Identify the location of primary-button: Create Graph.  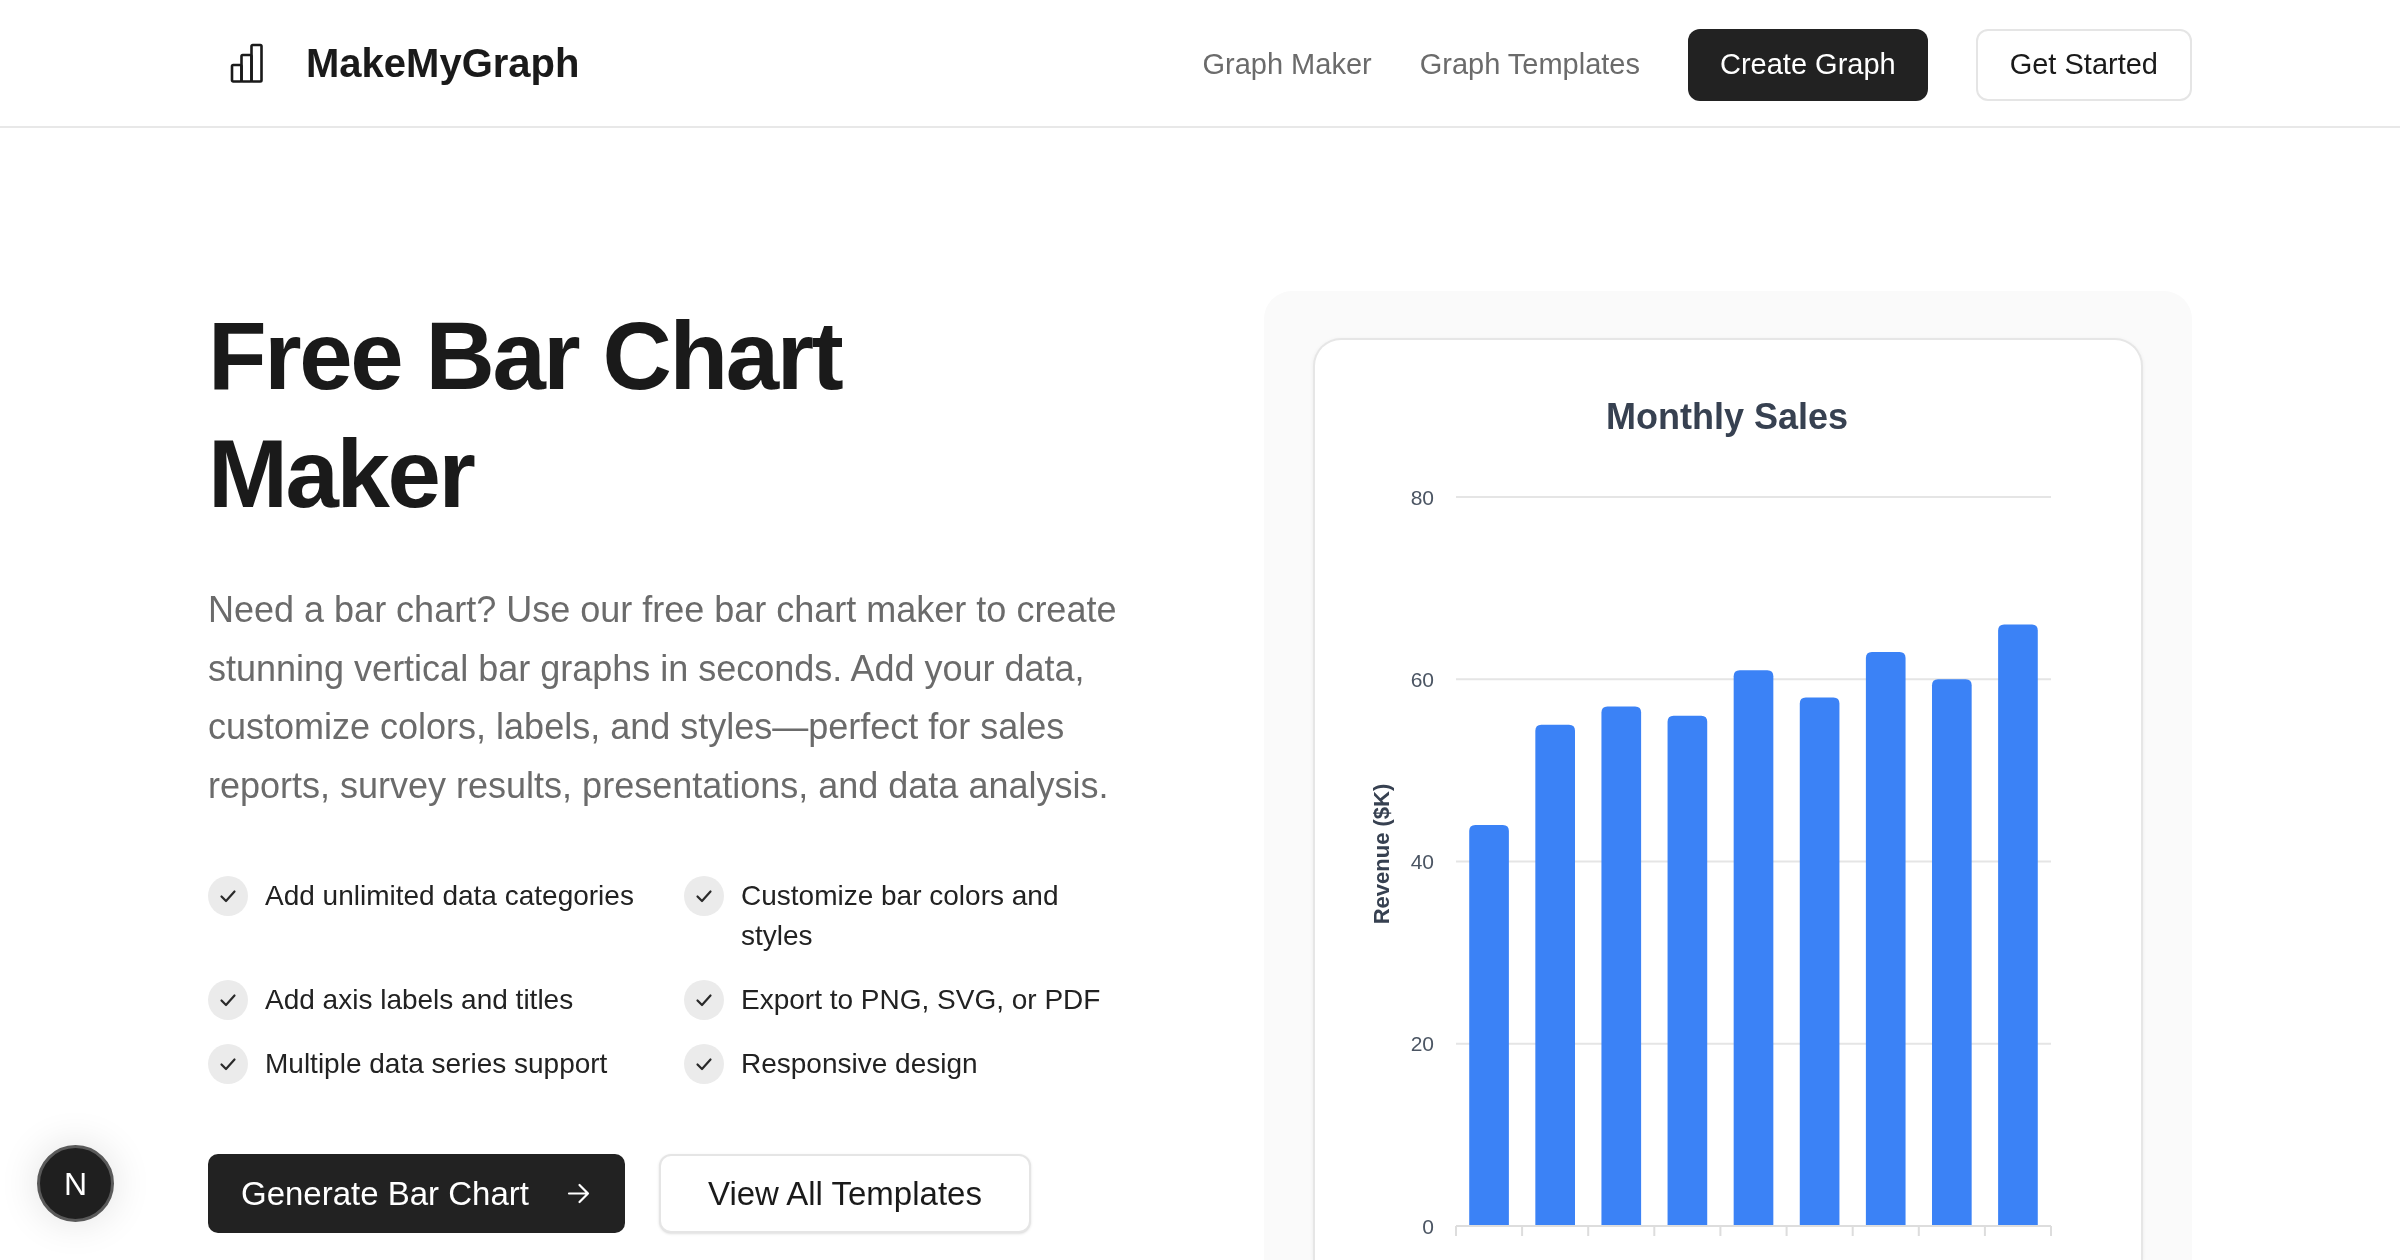
(1808, 65).